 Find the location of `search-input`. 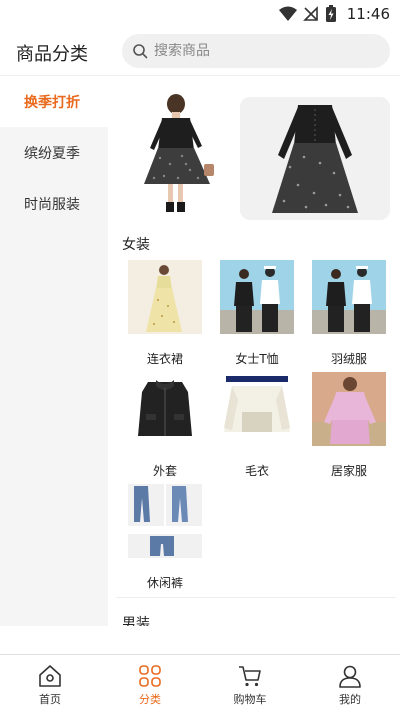

search-input is located at coordinates (254, 51).